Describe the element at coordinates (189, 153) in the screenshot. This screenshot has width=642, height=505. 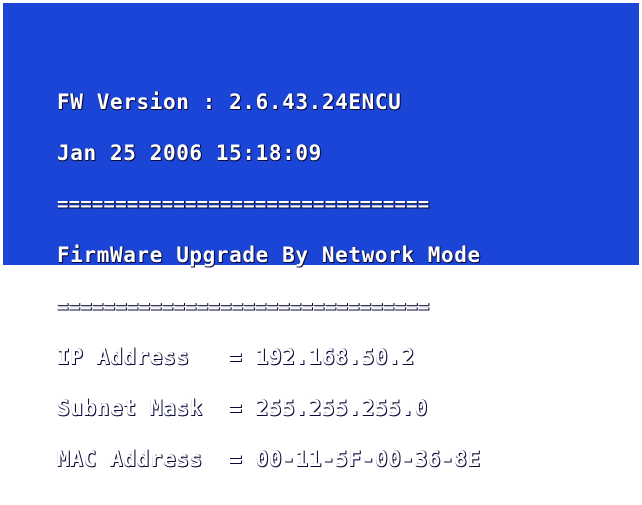
I see `timestamp-line: Jan 25 2006 15:18:09` at that location.